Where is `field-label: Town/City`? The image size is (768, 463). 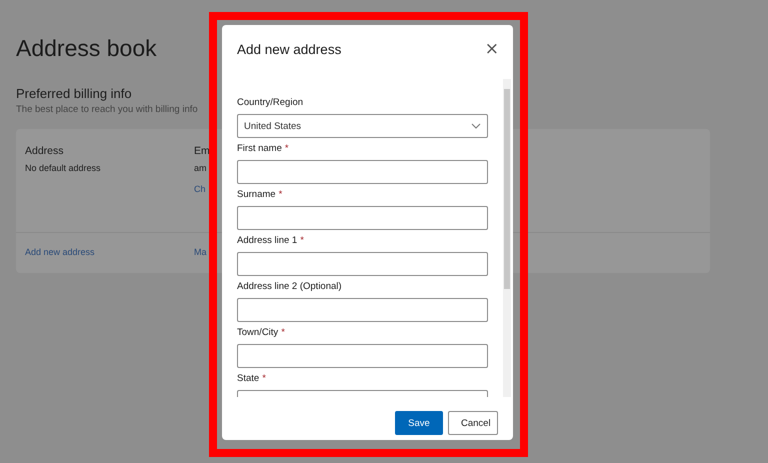
field-label: Town/City is located at coordinates (257, 333).